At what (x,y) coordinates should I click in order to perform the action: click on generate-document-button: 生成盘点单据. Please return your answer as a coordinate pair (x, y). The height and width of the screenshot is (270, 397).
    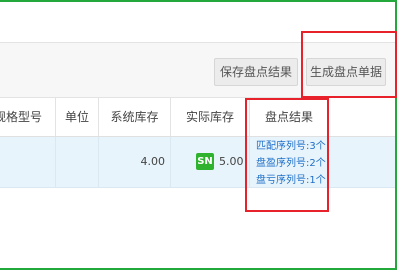
    Looking at the image, I should click on (346, 72).